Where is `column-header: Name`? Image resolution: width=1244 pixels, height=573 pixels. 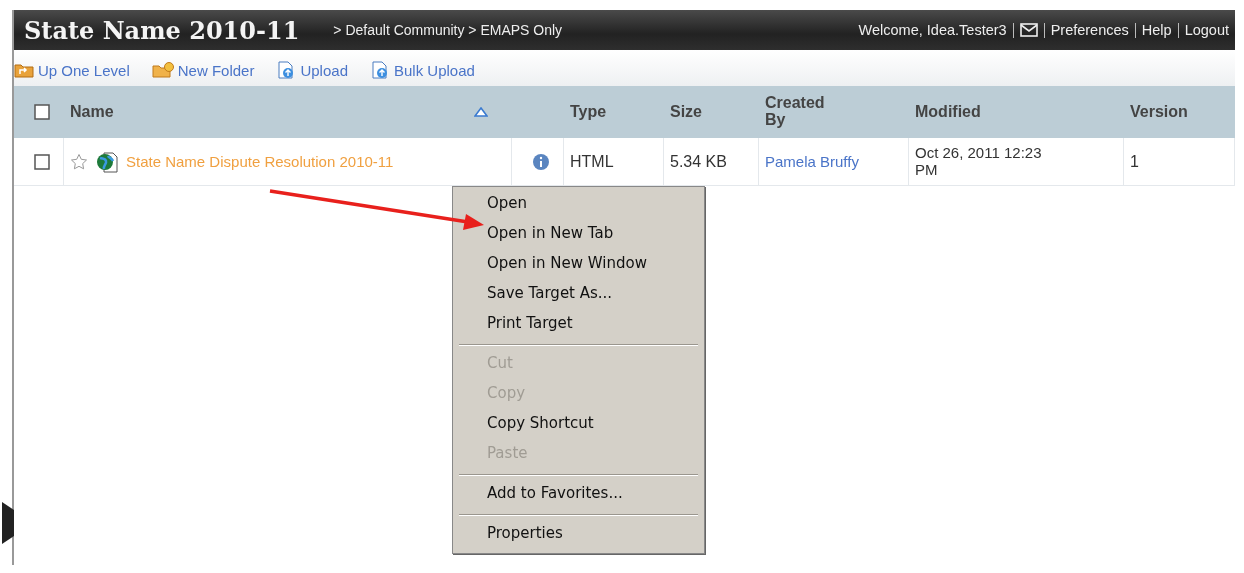 column-header: Name is located at coordinates (92, 112).